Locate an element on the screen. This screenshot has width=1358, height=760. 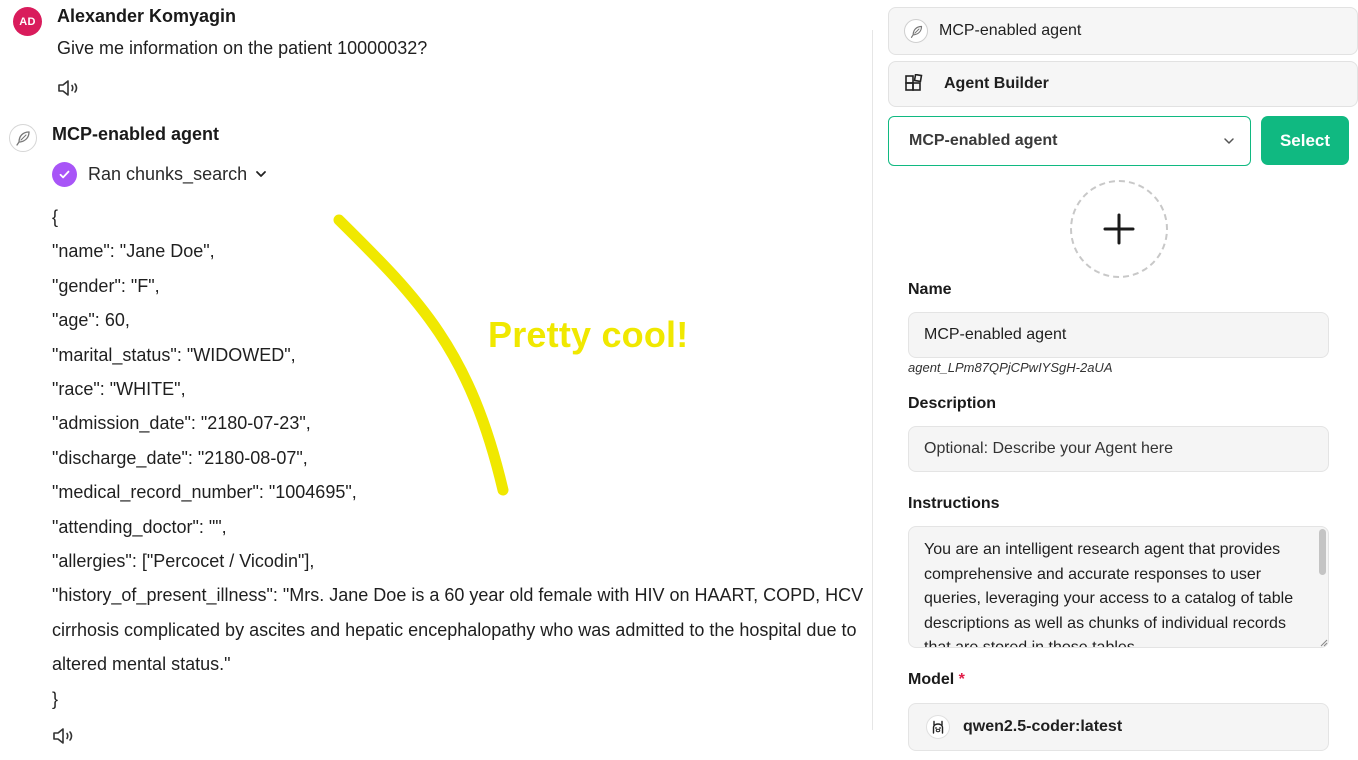
description-input: Optional: Describe your Agent here is located at coordinates (1118, 449).